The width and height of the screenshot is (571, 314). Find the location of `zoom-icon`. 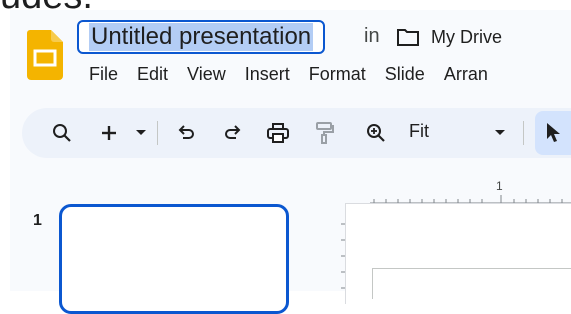

zoom-icon is located at coordinates (376, 133).